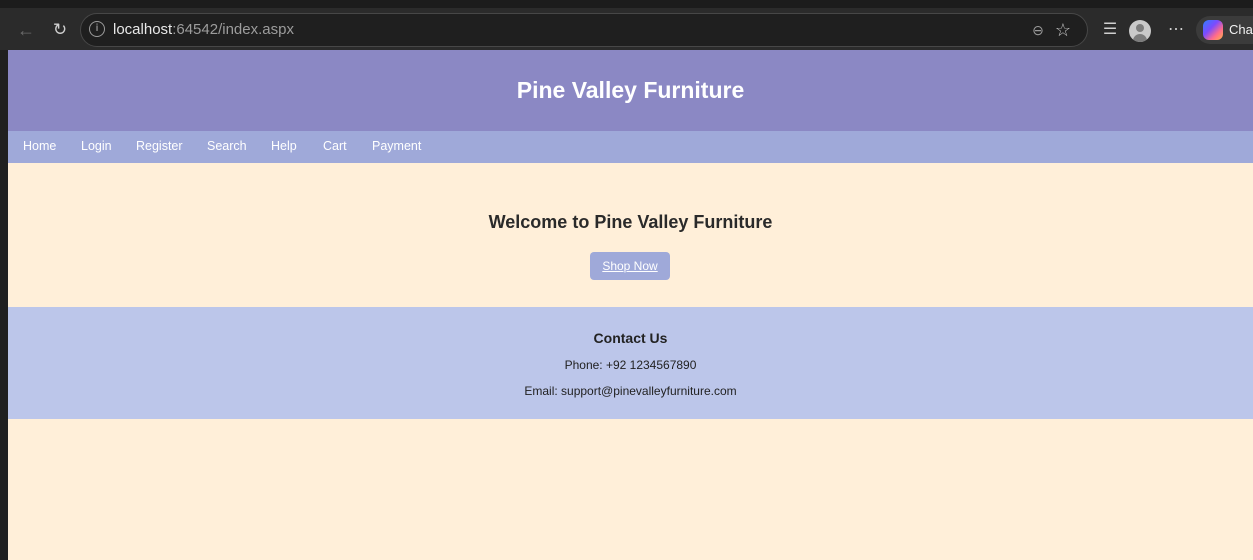 Image resolution: width=1253 pixels, height=560 pixels. What do you see at coordinates (584, 30) in the screenshot?
I see `address-bar: i localhost:64542/index.aspx ⊖ ☆` at bounding box center [584, 30].